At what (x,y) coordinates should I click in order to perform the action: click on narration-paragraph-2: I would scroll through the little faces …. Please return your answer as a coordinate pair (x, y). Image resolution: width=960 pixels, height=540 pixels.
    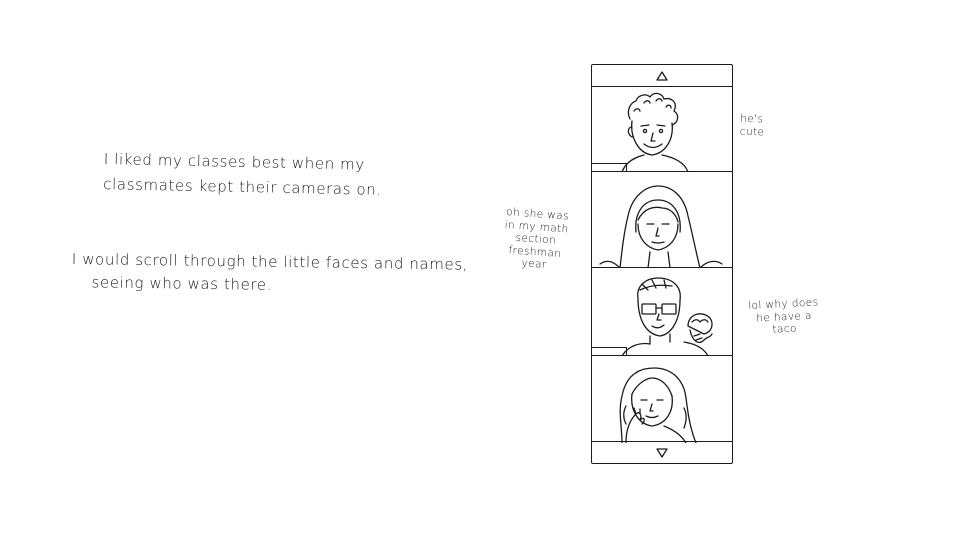
    Looking at the image, I should click on (269, 273).